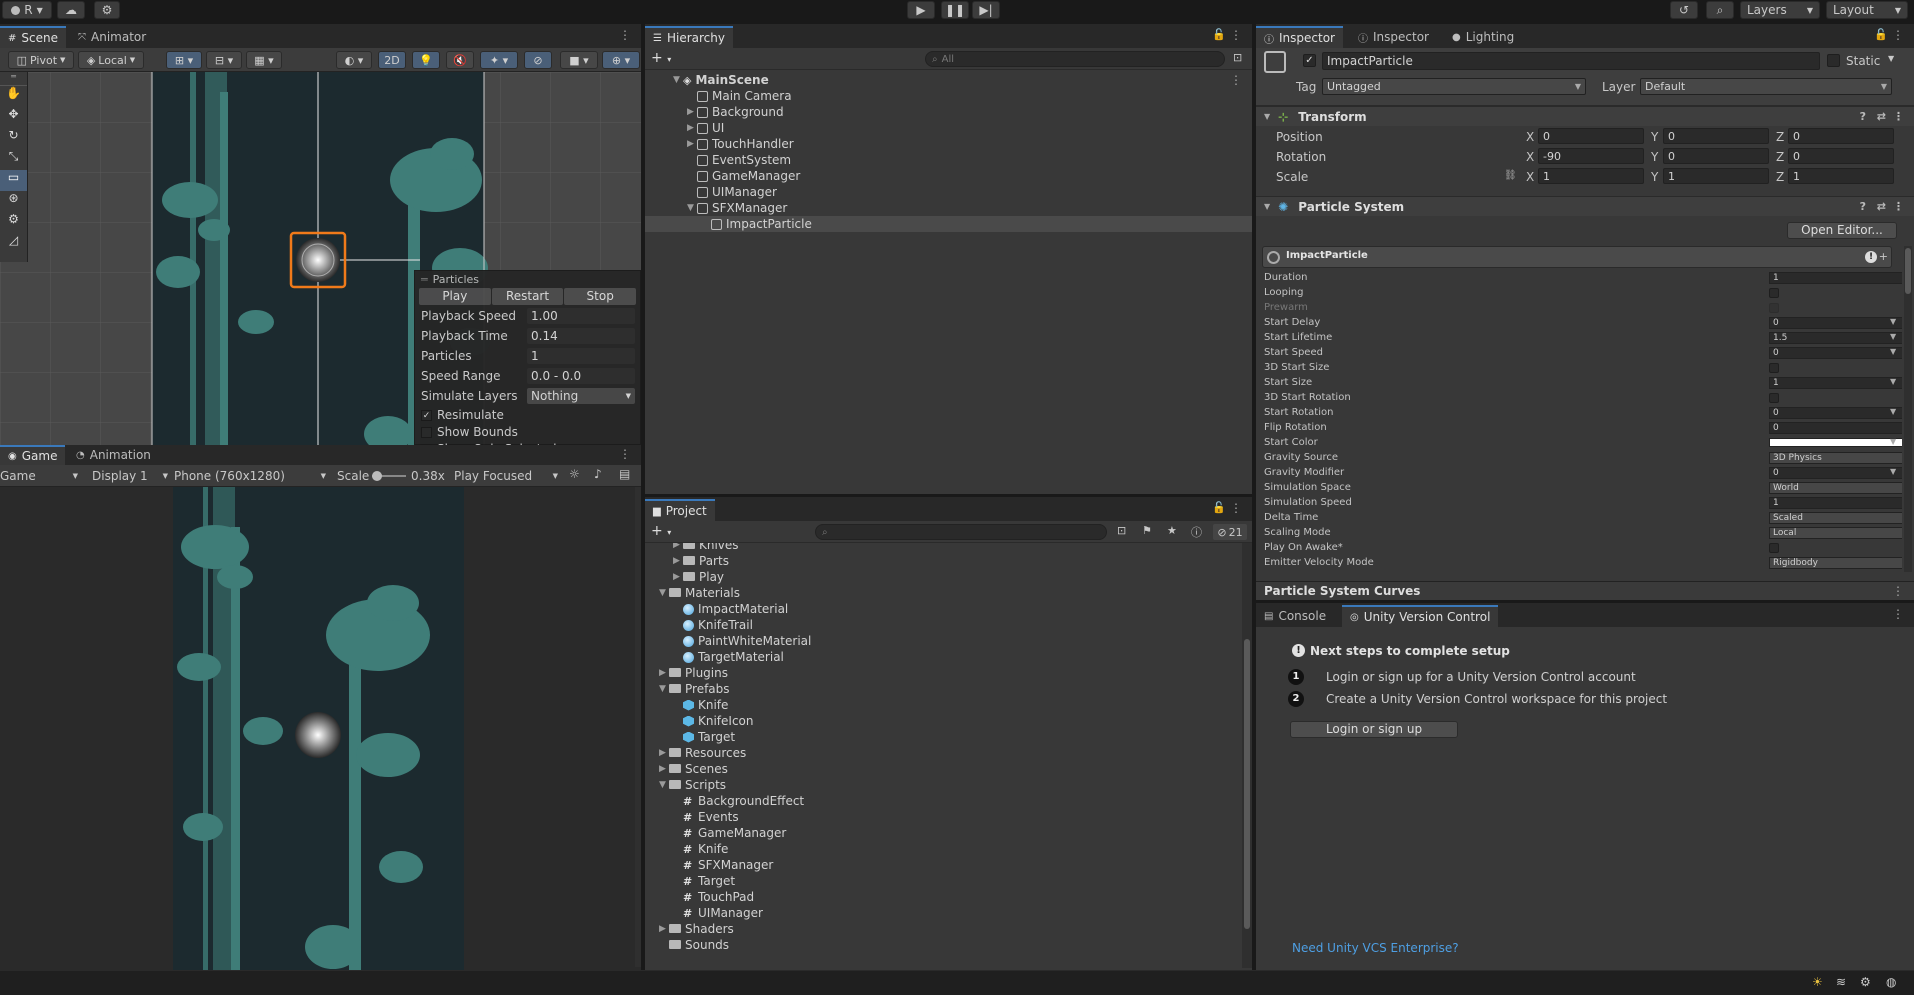 This screenshot has height=995, width=1914. Describe the element at coordinates (948, 224) in the screenshot. I see `hierarchy-item: ImpactParticle` at that location.